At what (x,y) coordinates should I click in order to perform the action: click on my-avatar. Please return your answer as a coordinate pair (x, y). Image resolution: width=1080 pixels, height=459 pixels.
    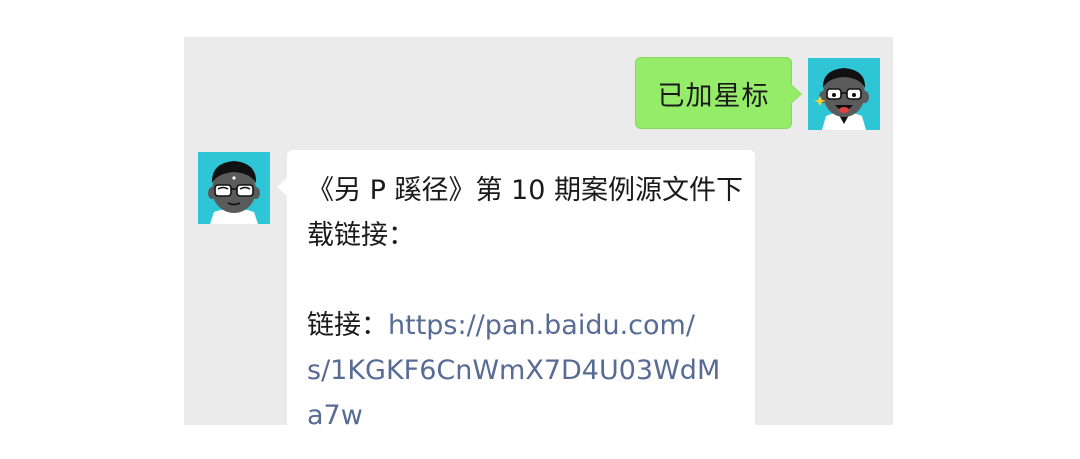
    Looking at the image, I should click on (844, 94).